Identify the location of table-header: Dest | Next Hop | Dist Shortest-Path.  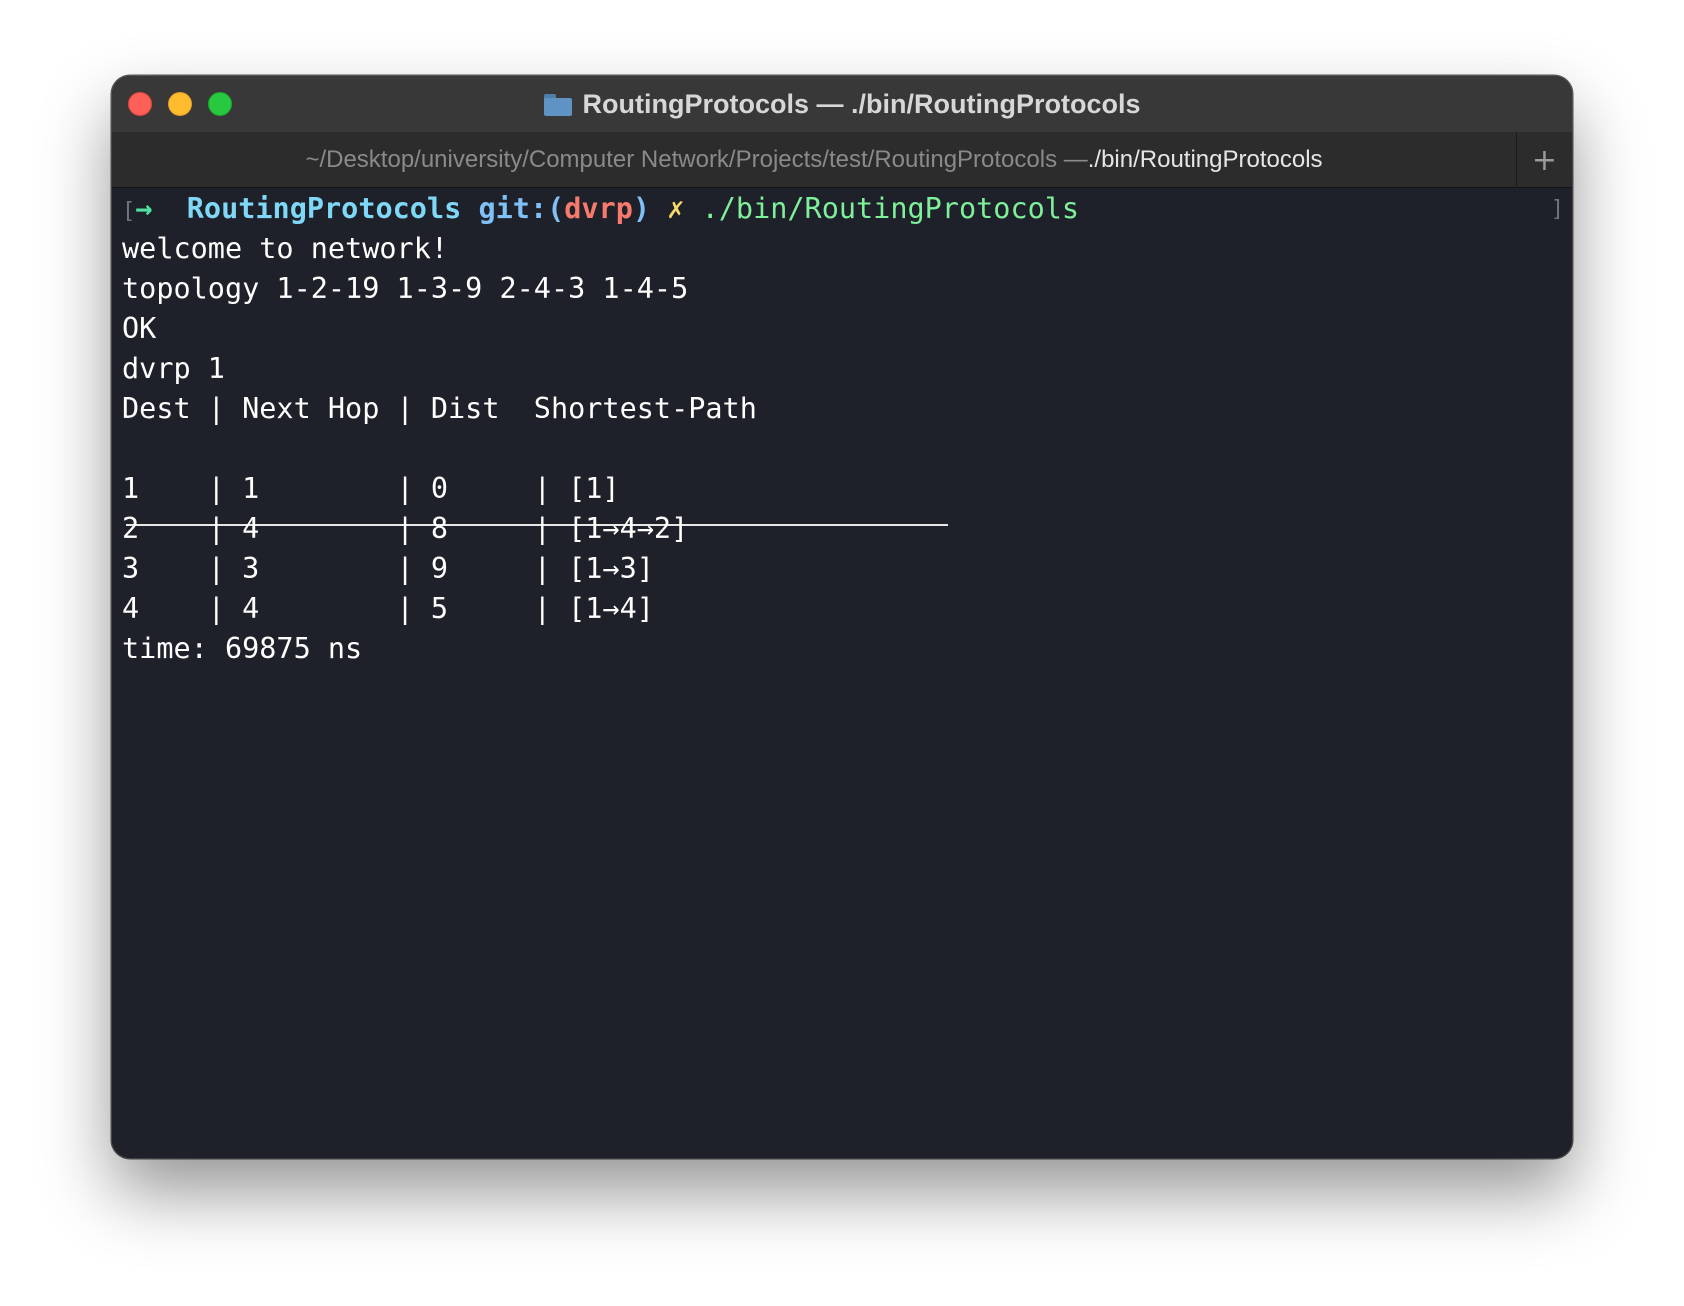
(439, 408).